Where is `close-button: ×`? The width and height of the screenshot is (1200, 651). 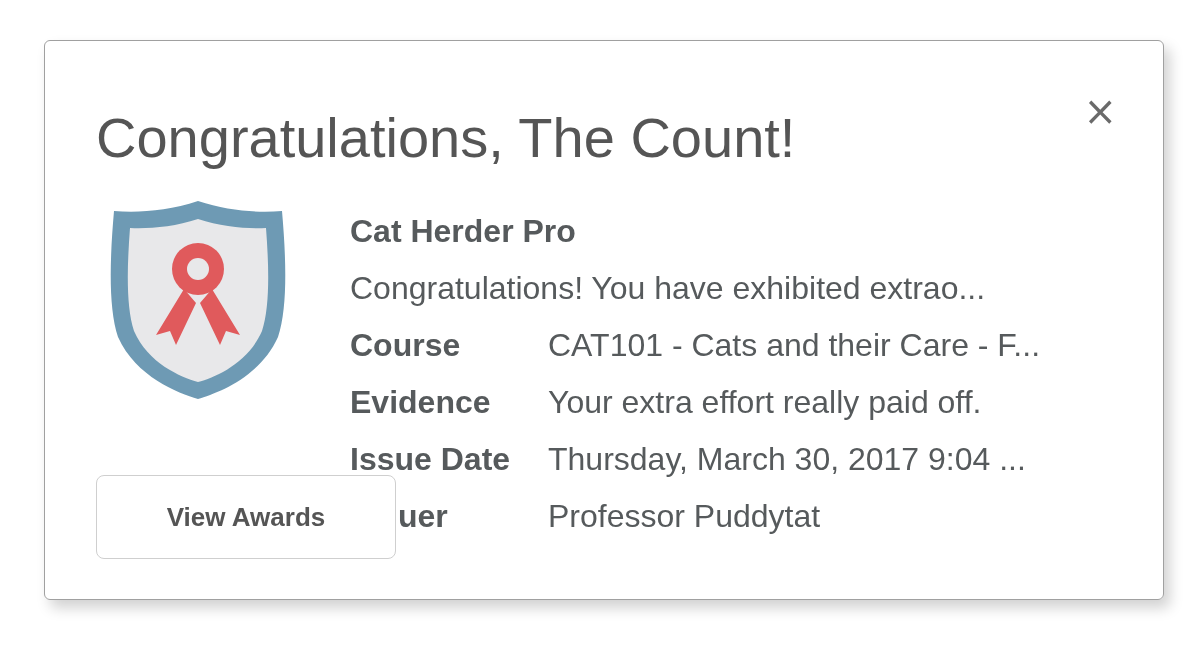
close-button: × is located at coordinates (1100, 111).